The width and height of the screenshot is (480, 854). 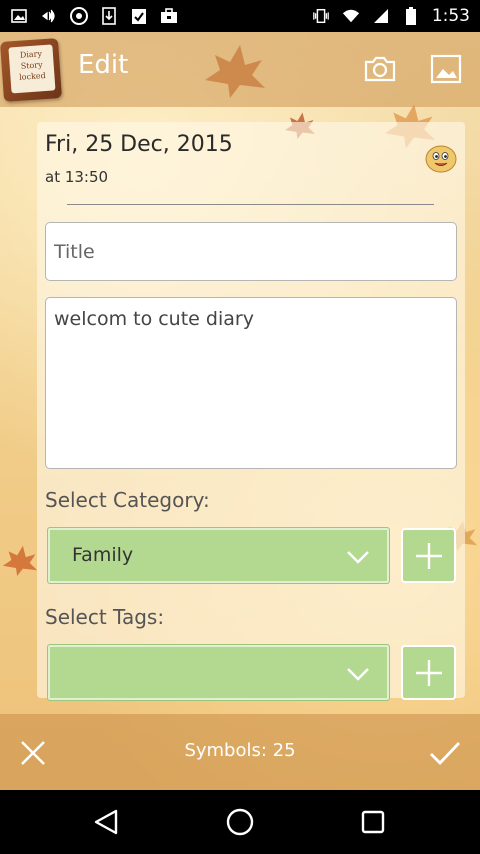 What do you see at coordinates (391, 16) in the screenshot?
I see `status-system: 1:53` at bounding box center [391, 16].